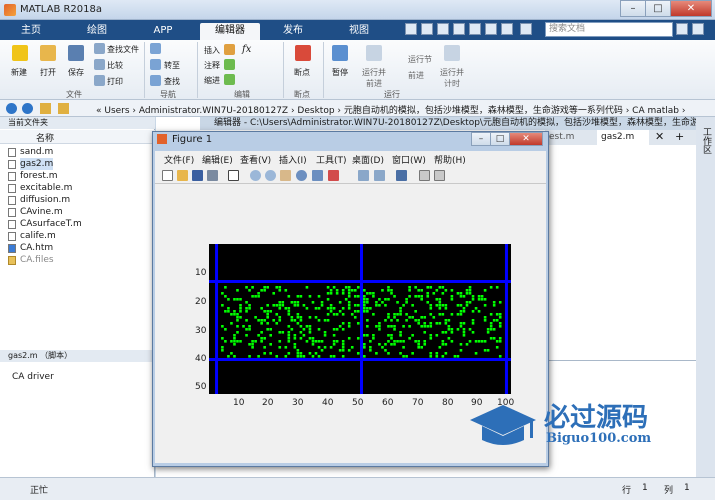 The height and width of the screenshot is (500, 715). I want to click on new-icon, so click(20, 53).